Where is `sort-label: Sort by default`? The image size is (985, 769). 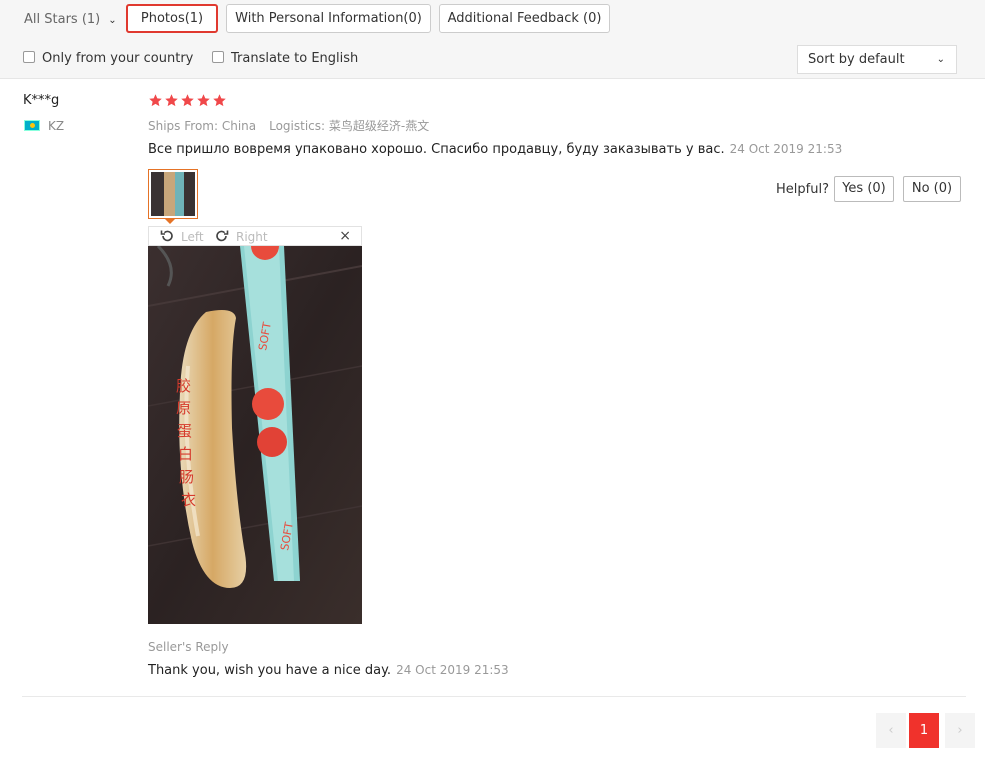
sort-label: Sort by default is located at coordinates (856, 59).